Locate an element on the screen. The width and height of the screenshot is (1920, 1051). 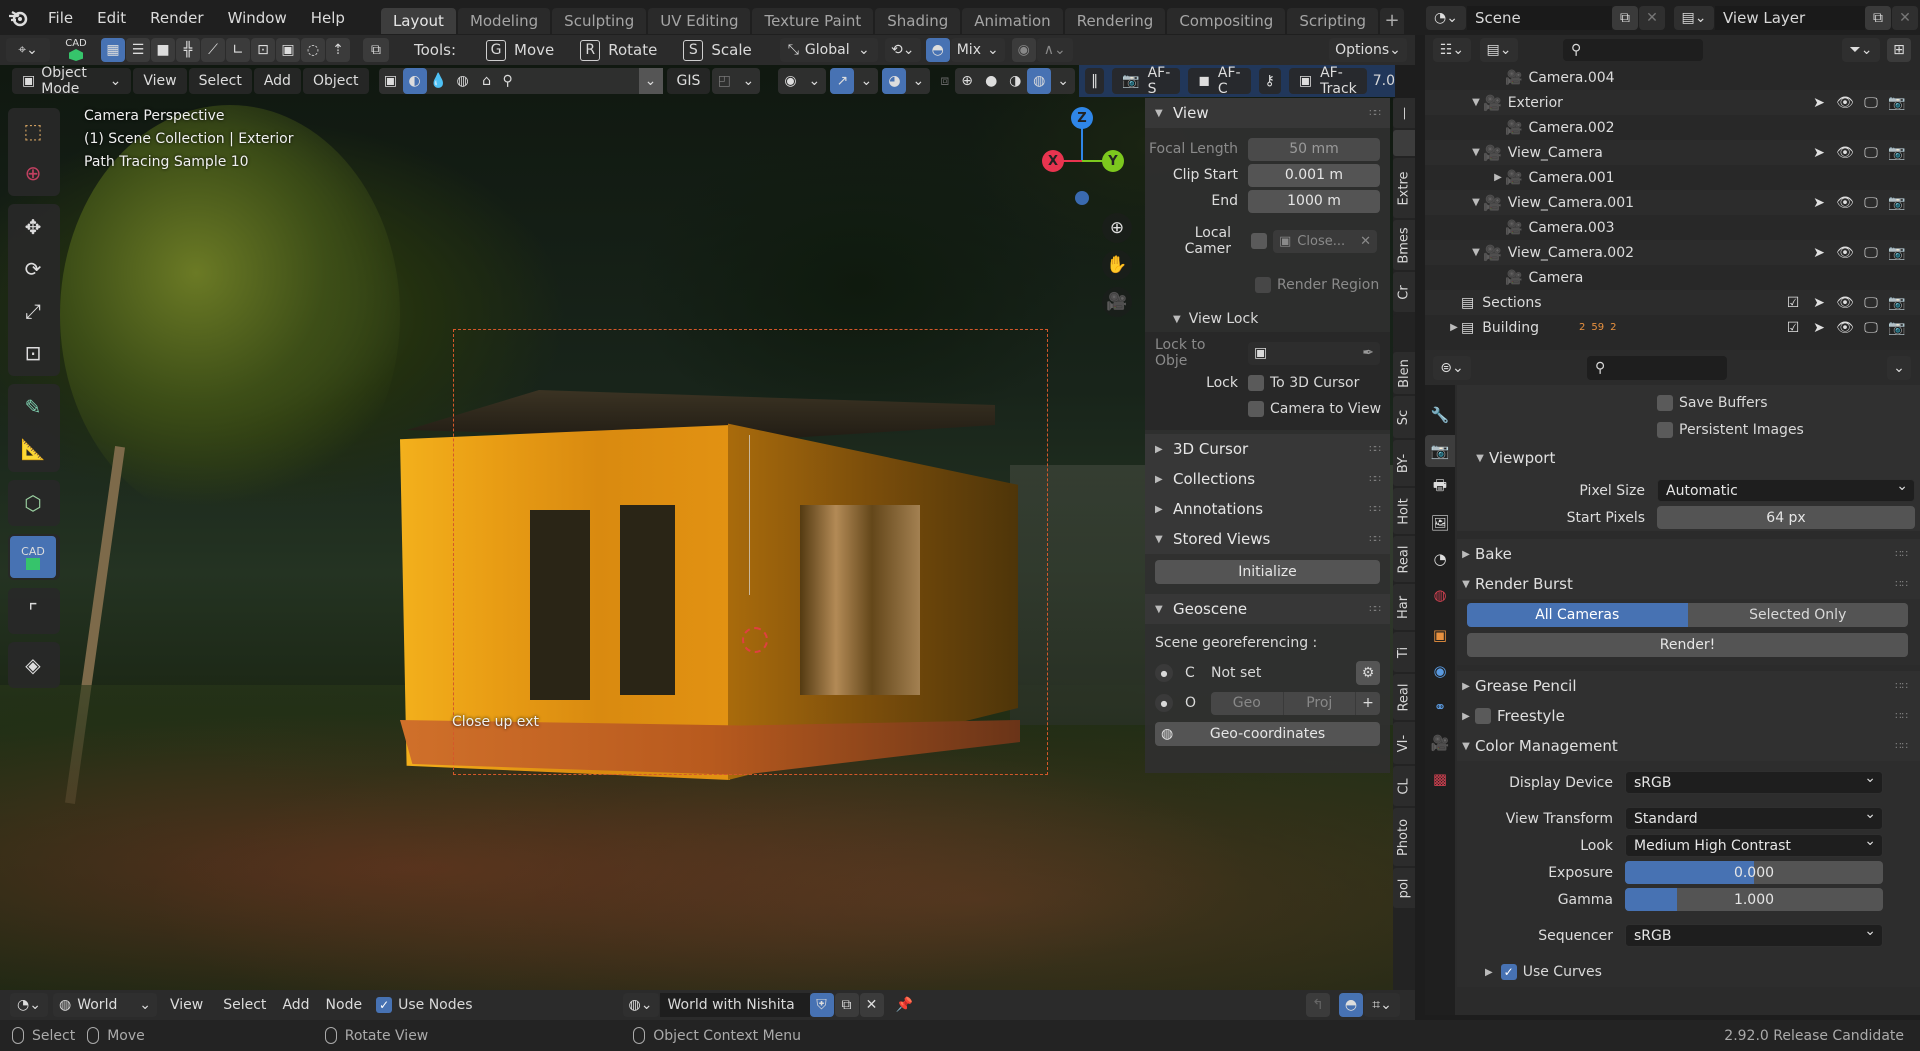
outliner-row: 🎥 Camera is located at coordinates (1672, 277).